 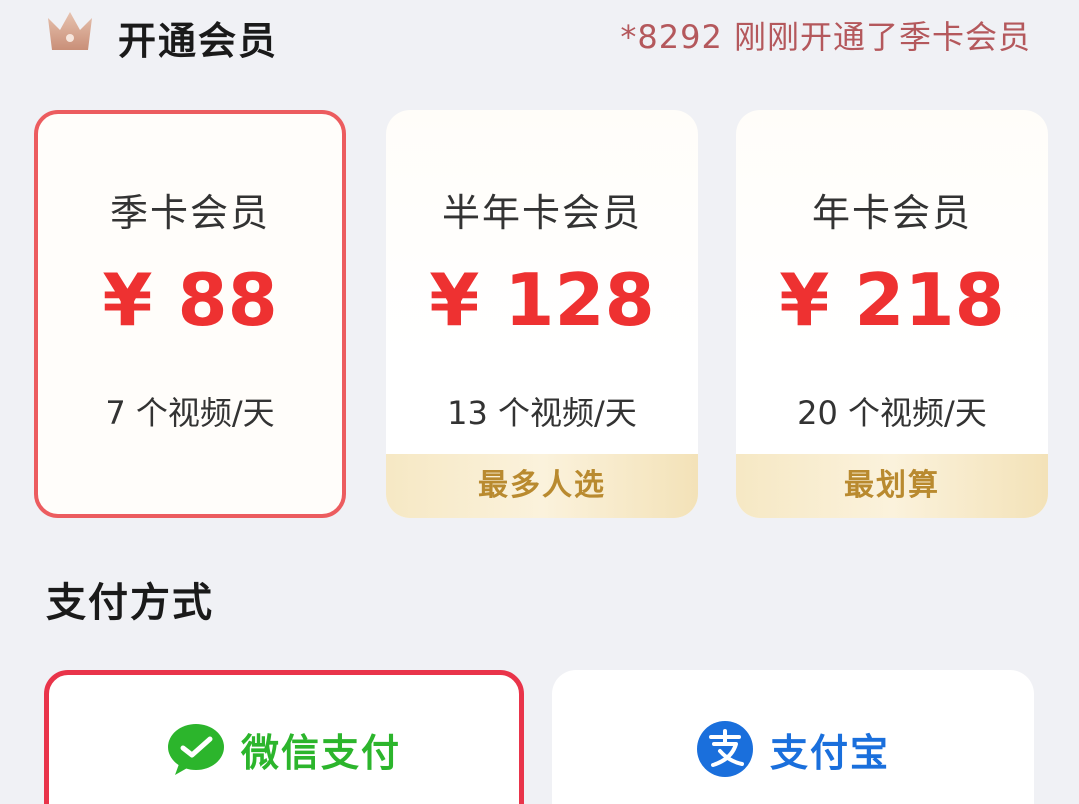 I want to click on crown-icon, so click(x=70, y=31).